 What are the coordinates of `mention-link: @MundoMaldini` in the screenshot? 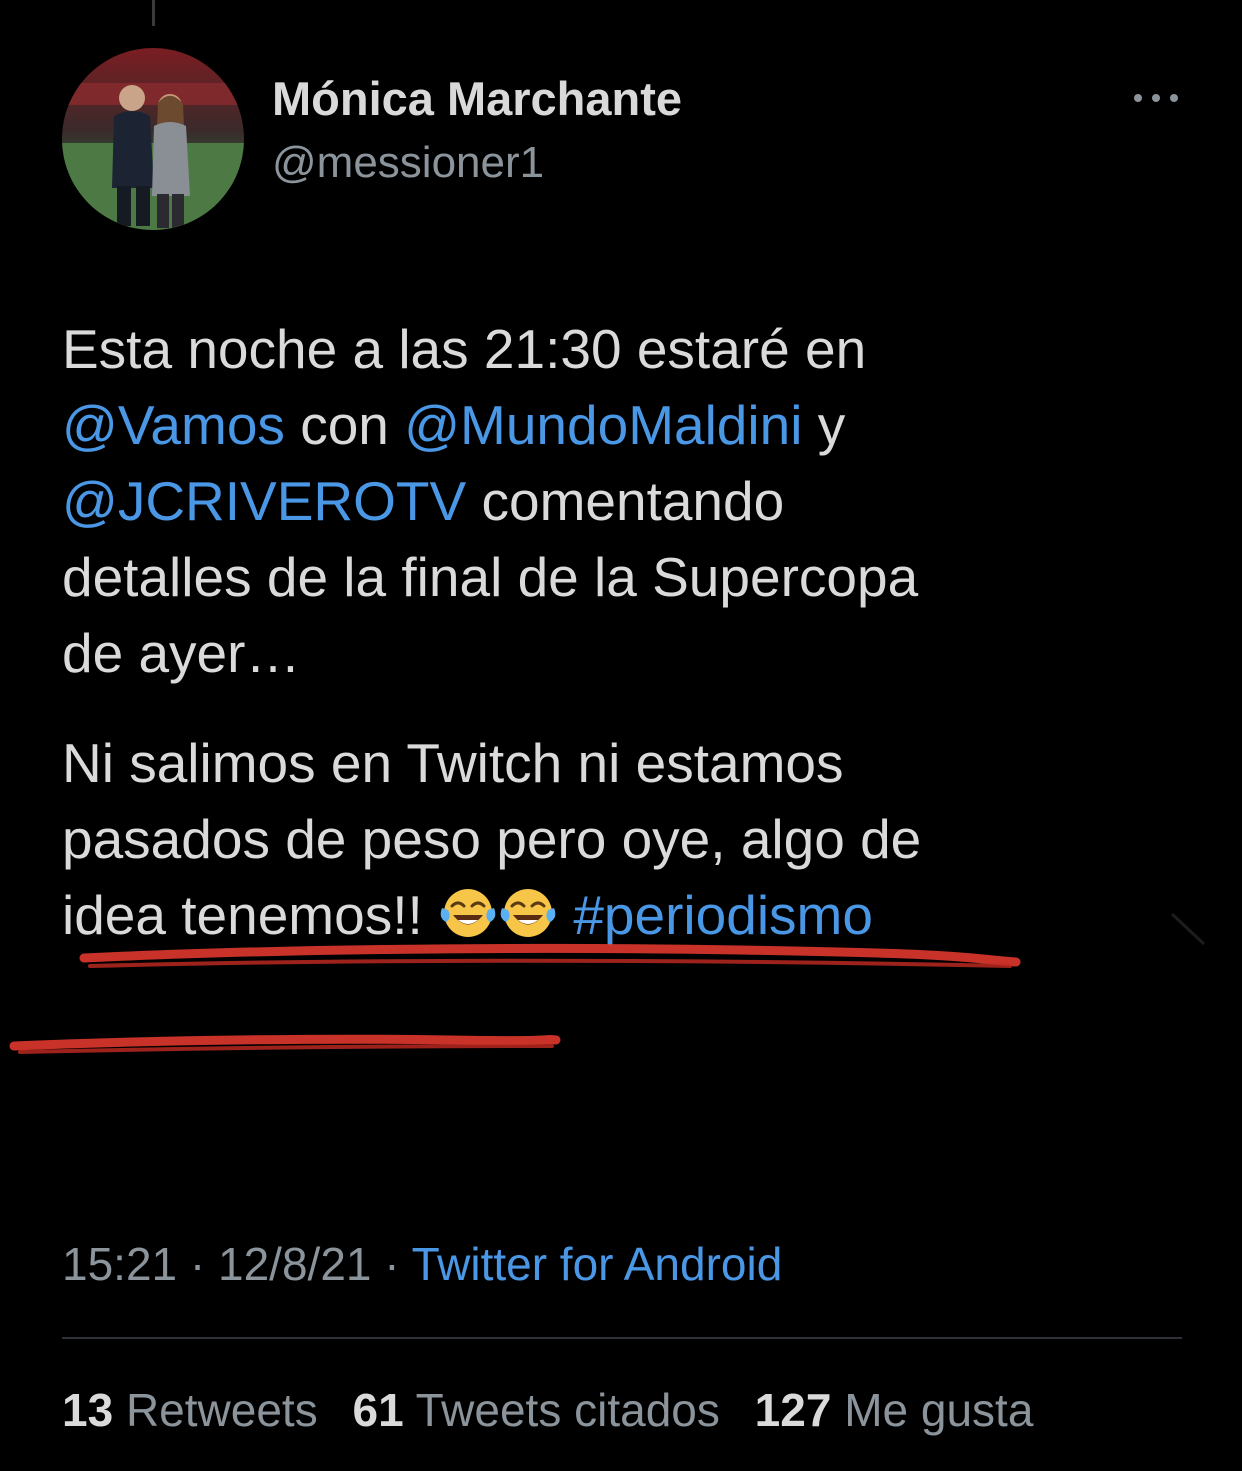 It's located at (603, 425).